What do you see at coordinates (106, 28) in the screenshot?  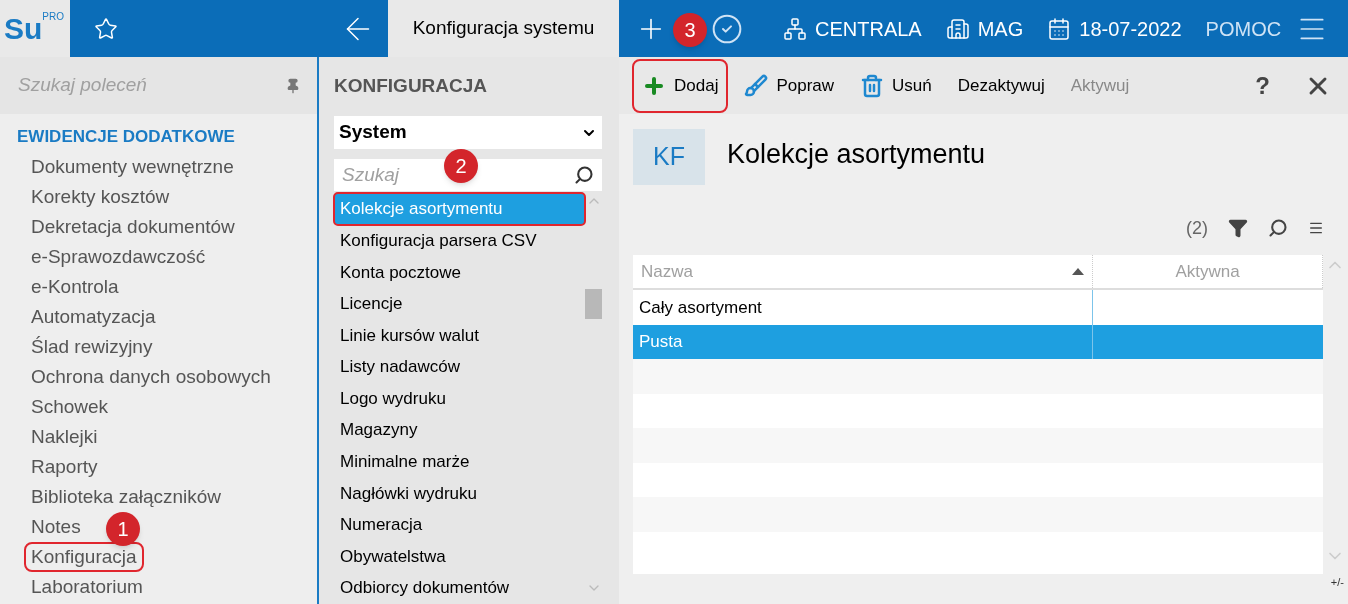 I see `star-icon` at bounding box center [106, 28].